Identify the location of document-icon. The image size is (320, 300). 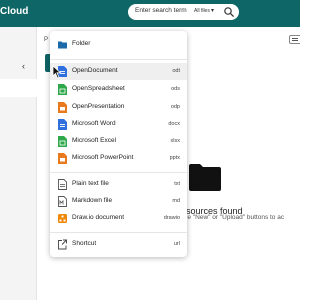
(62, 124).